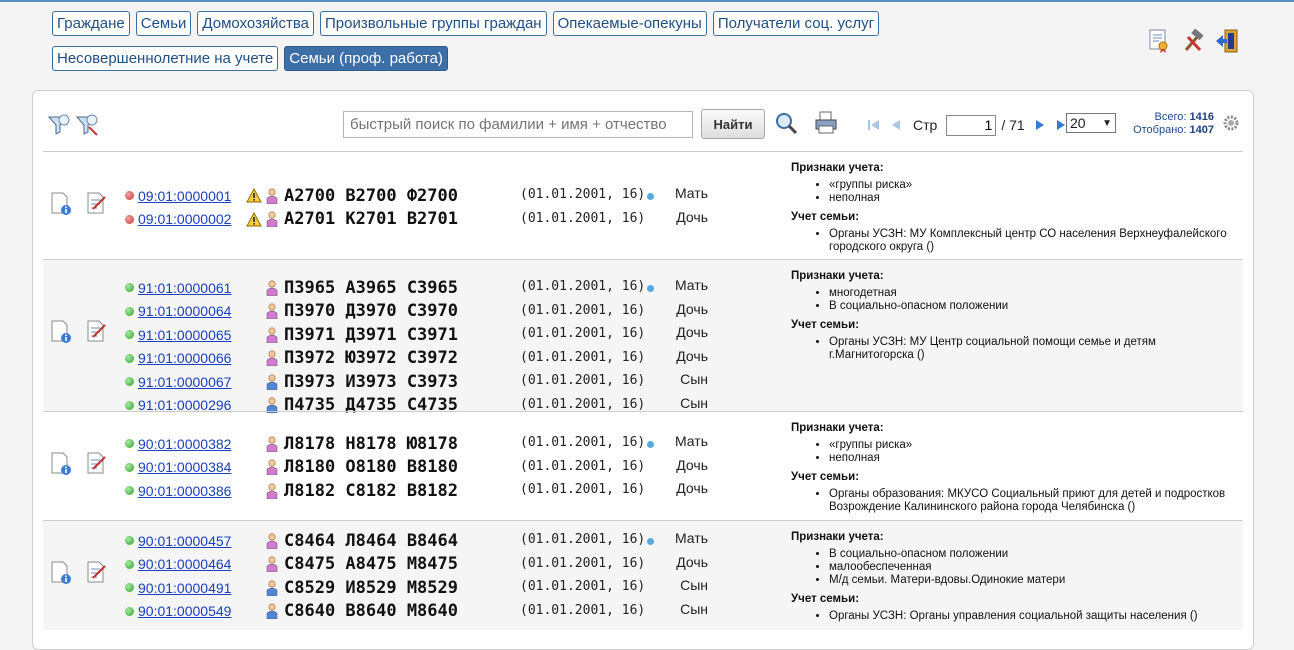  Describe the element at coordinates (1078, 123) in the screenshot. I see `page-size-value: 20` at that location.